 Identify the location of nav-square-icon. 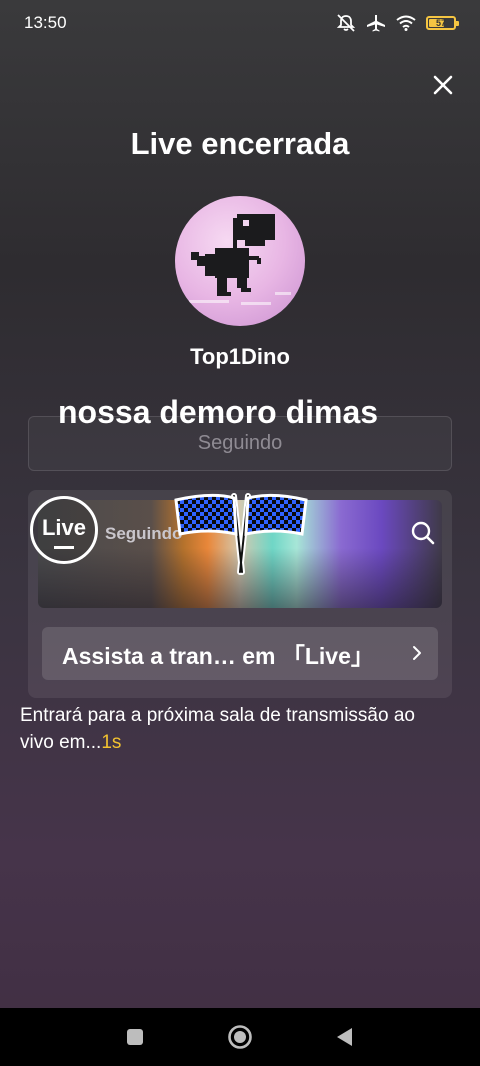
(135, 1037).